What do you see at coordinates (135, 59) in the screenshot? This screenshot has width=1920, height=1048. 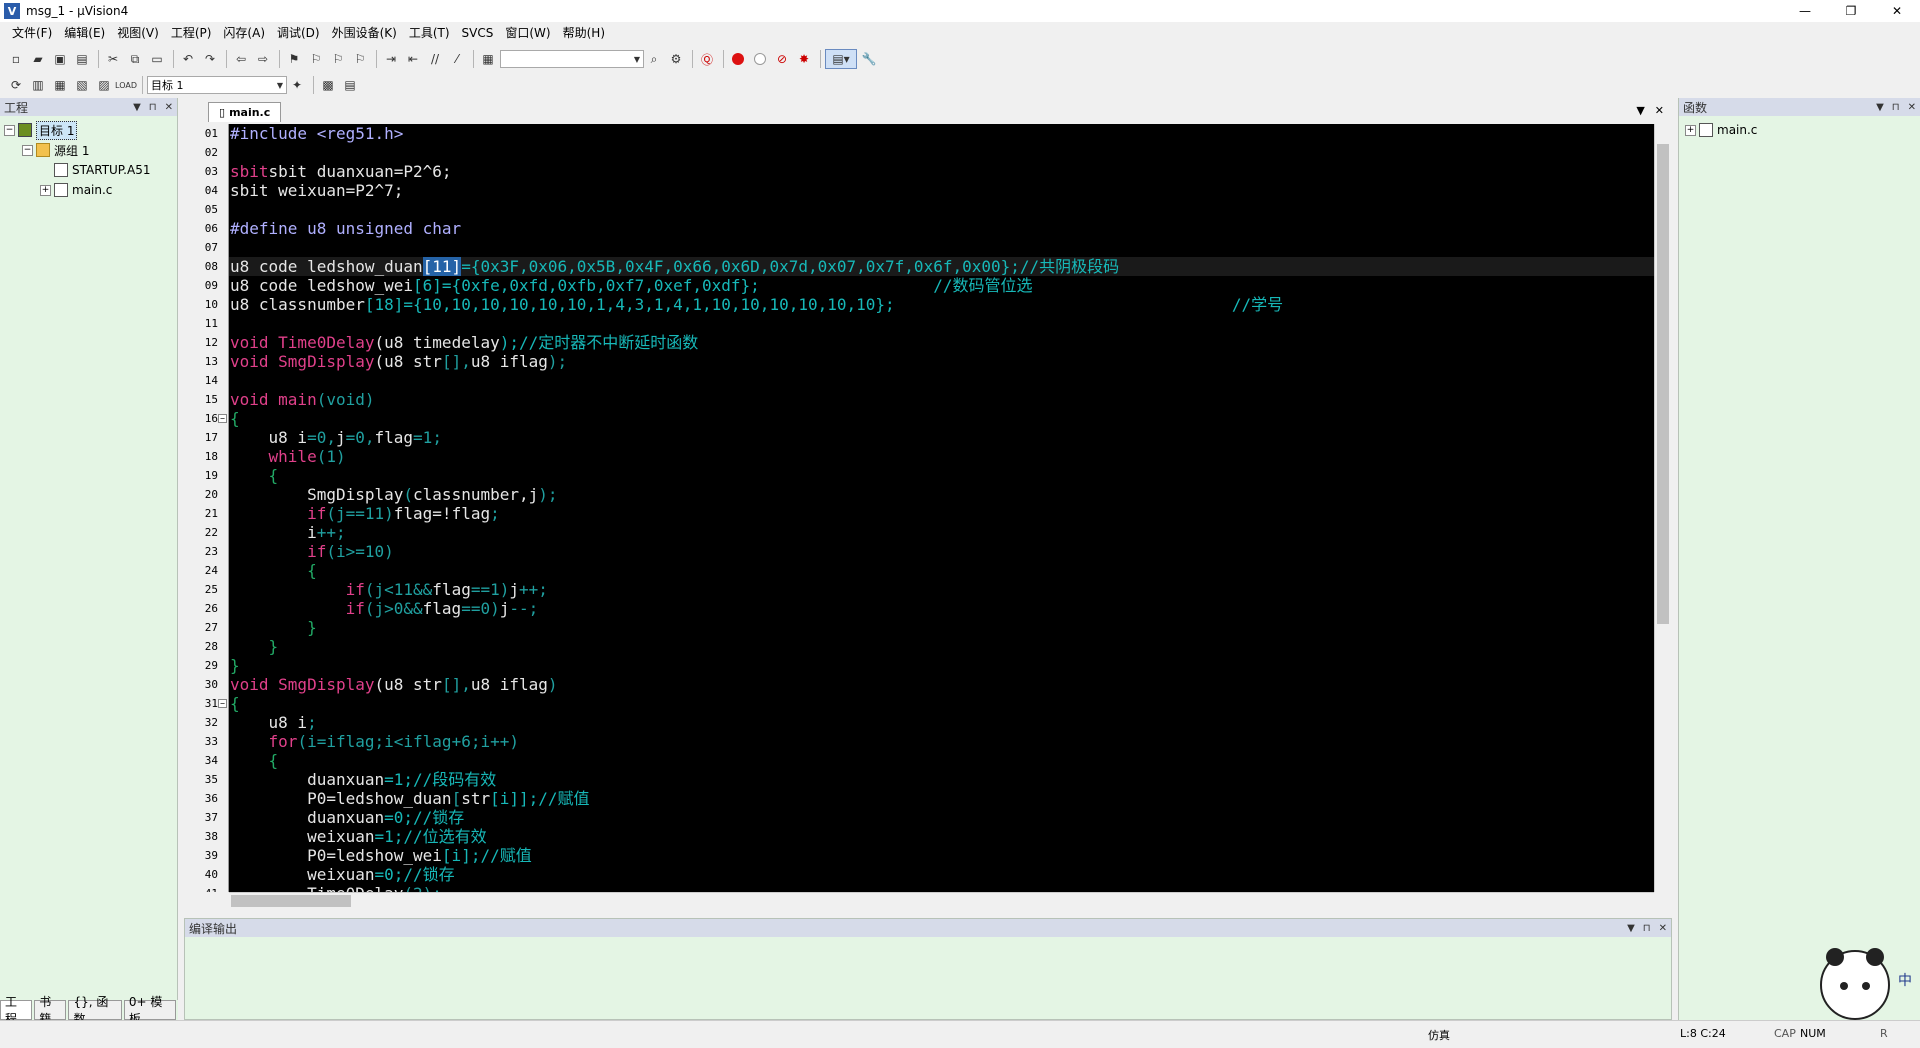 I see `copy-icon: ⧉` at bounding box center [135, 59].